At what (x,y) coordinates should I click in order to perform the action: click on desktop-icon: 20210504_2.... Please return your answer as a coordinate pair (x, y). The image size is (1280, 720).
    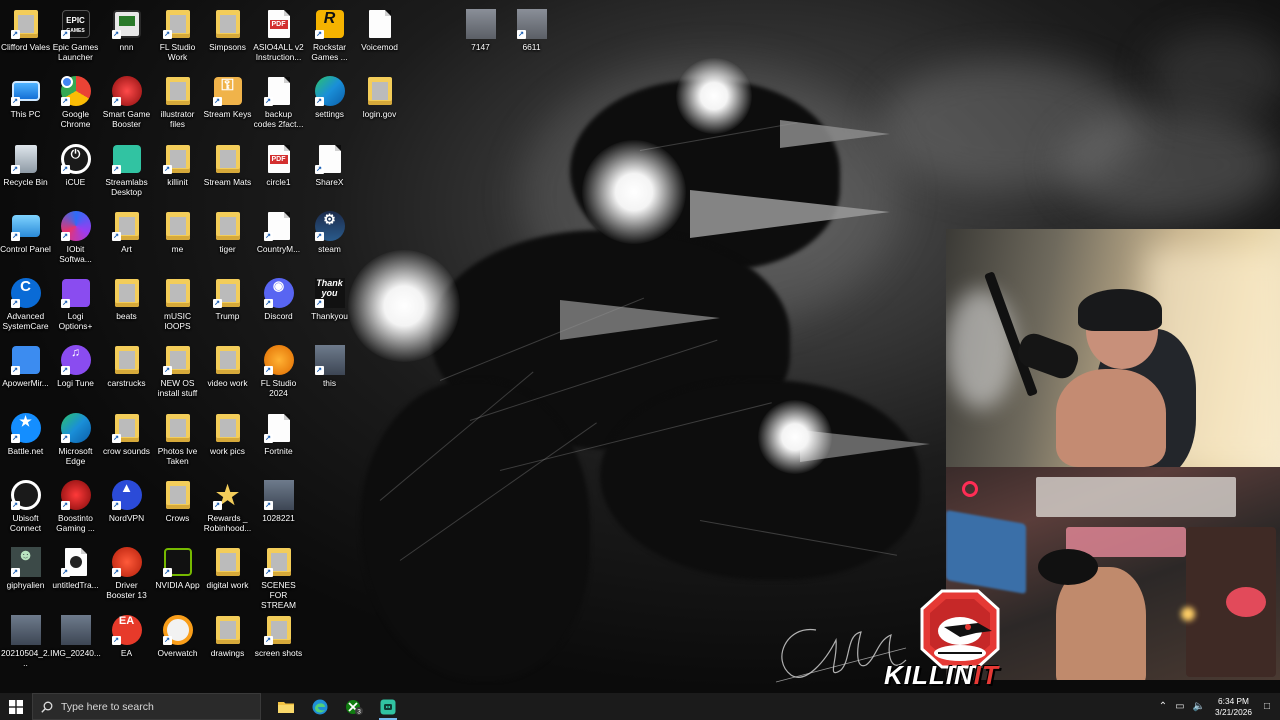
    Looking at the image, I should click on (25, 643).